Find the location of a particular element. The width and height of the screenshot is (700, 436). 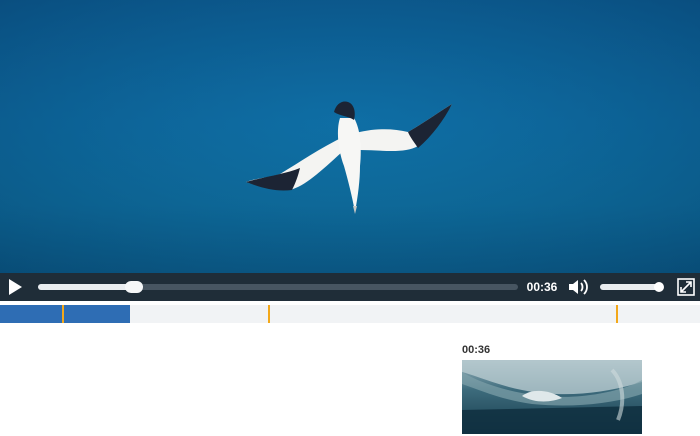

chapter-timeline-progress is located at coordinates (65, 314).